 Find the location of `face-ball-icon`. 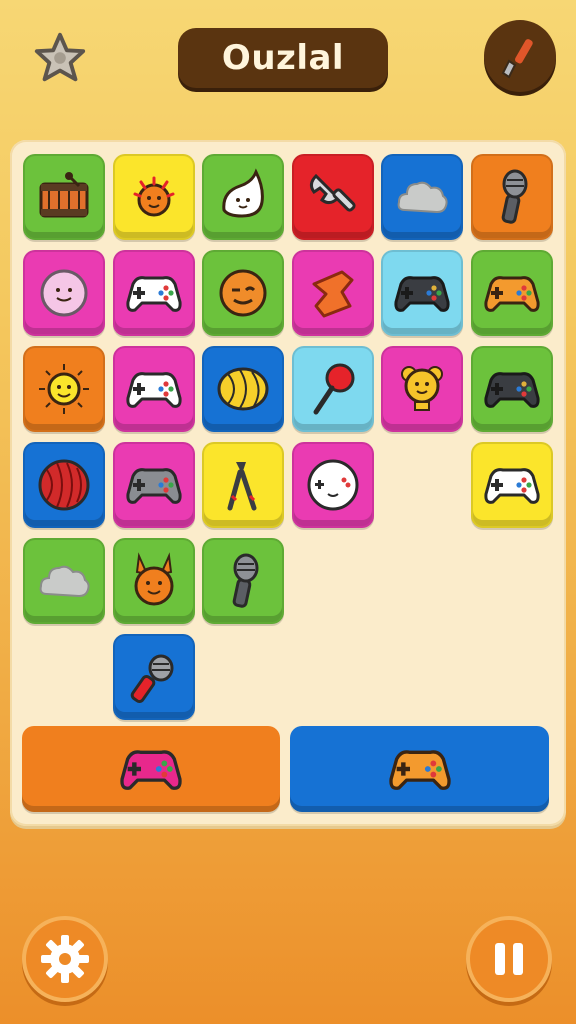

face-ball-icon is located at coordinates (332, 485).